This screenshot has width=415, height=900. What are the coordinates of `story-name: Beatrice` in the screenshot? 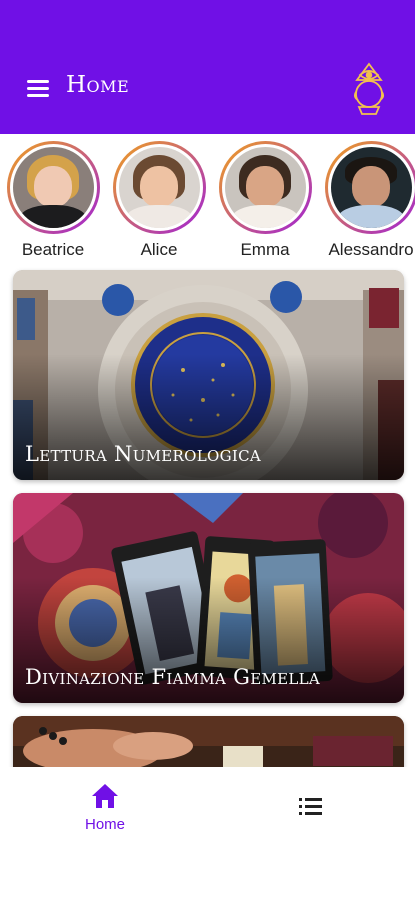 It's located at (53, 249).